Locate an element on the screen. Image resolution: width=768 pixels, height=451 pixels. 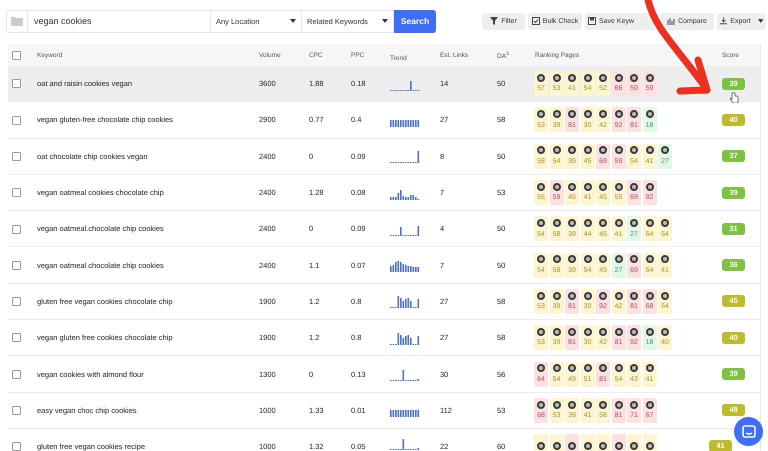
hand-cursor-icon is located at coordinates (734, 97).